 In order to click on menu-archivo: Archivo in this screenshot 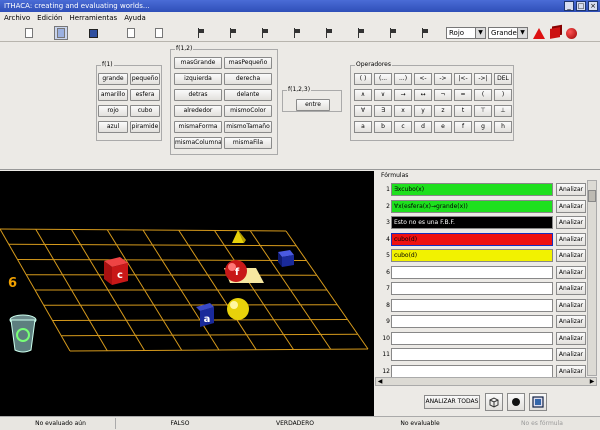, I will do `click(17, 18)`.